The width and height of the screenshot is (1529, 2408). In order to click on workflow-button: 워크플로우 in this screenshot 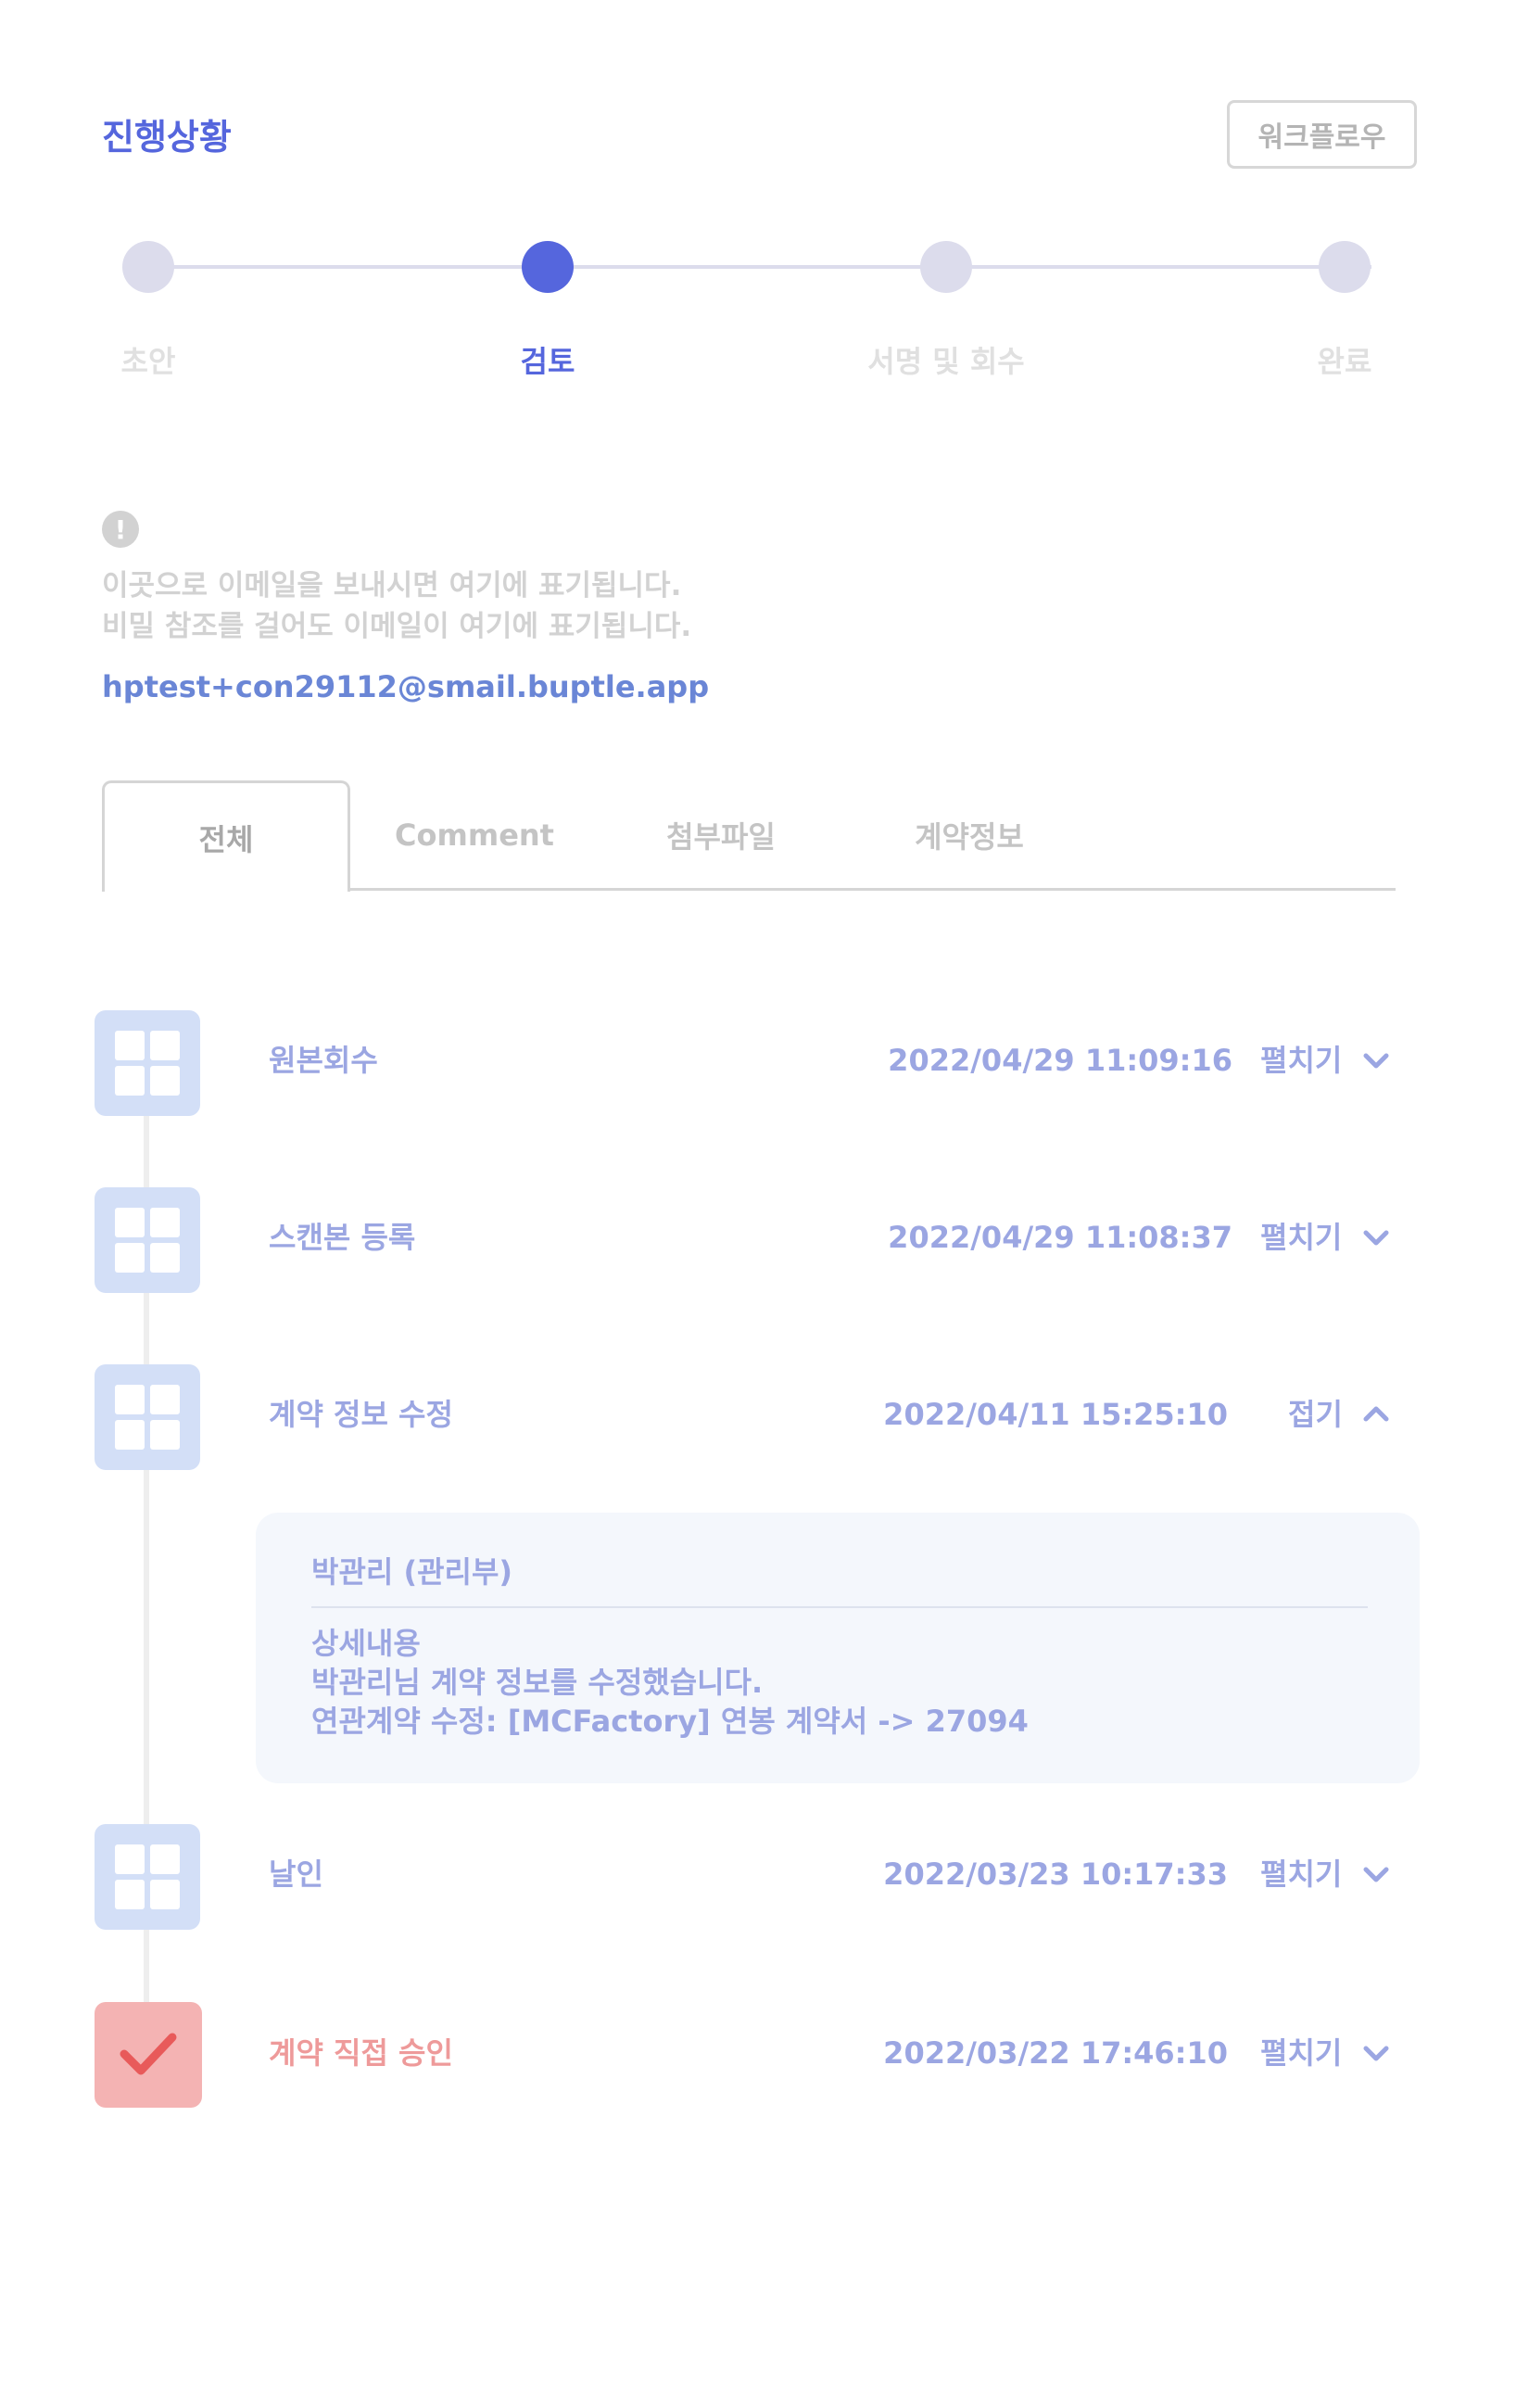, I will do `click(1322, 134)`.